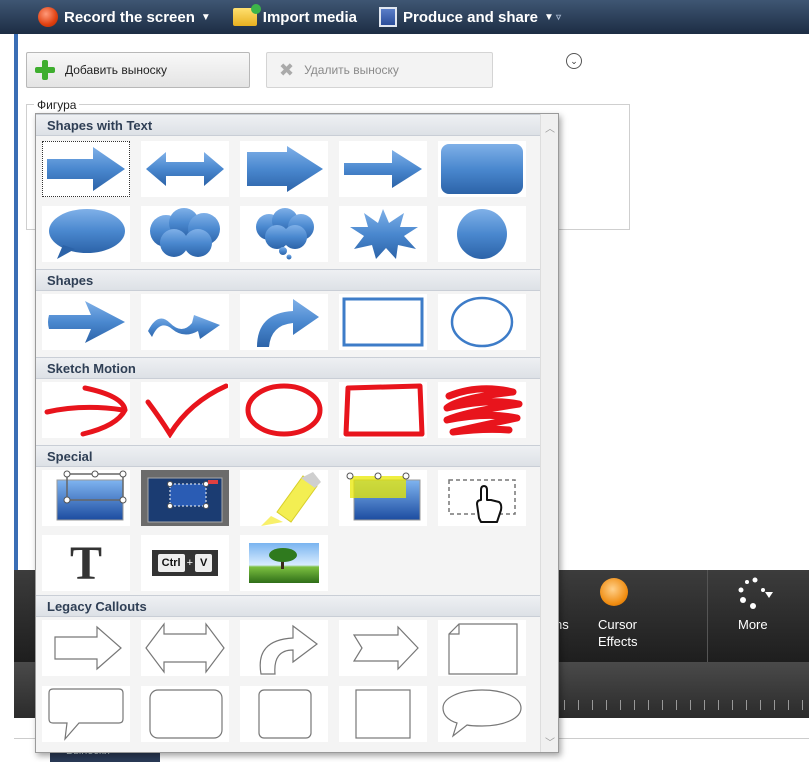 This screenshot has width=809, height=762. Describe the element at coordinates (86, 714) in the screenshot. I see `legacy-speech-bubble` at that location.